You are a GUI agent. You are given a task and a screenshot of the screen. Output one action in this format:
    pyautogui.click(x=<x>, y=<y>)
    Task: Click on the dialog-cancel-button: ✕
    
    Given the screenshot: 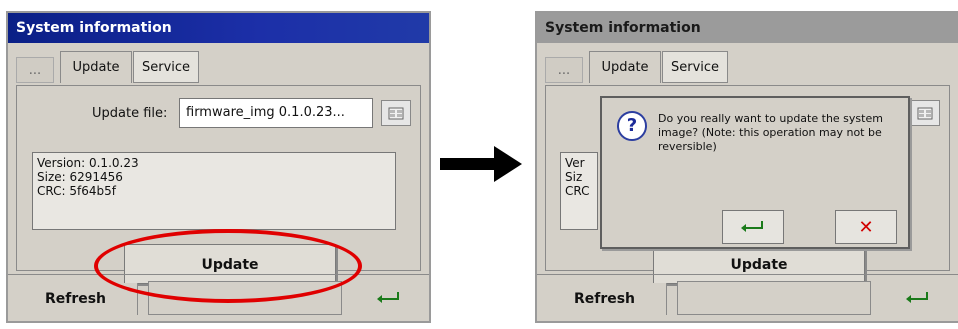 What is the action you would take?
    pyautogui.click(x=866, y=227)
    